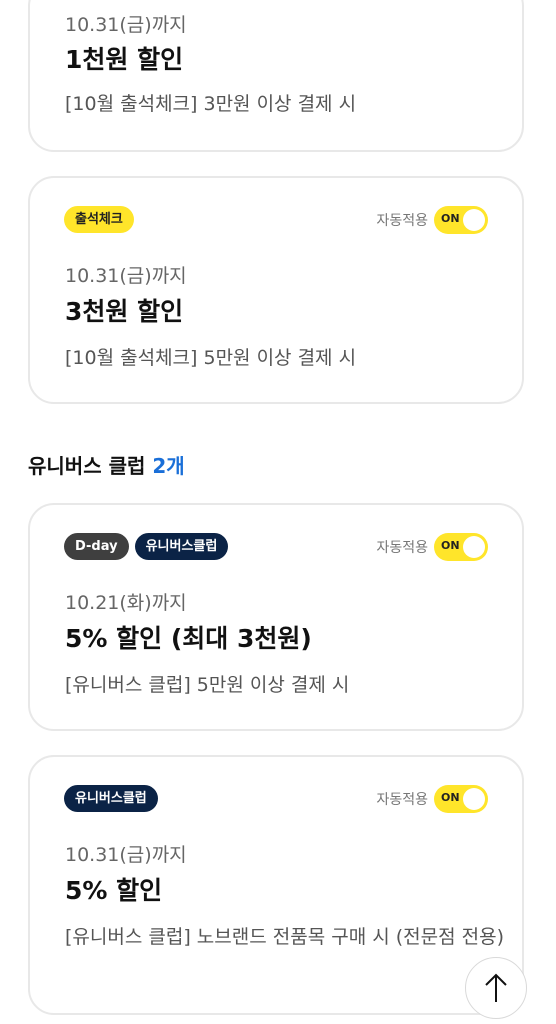  Describe the element at coordinates (211, 358) in the screenshot. I see `coupon-condition: [10월 출석체크] 5만원 이상 결제 시` at that location.